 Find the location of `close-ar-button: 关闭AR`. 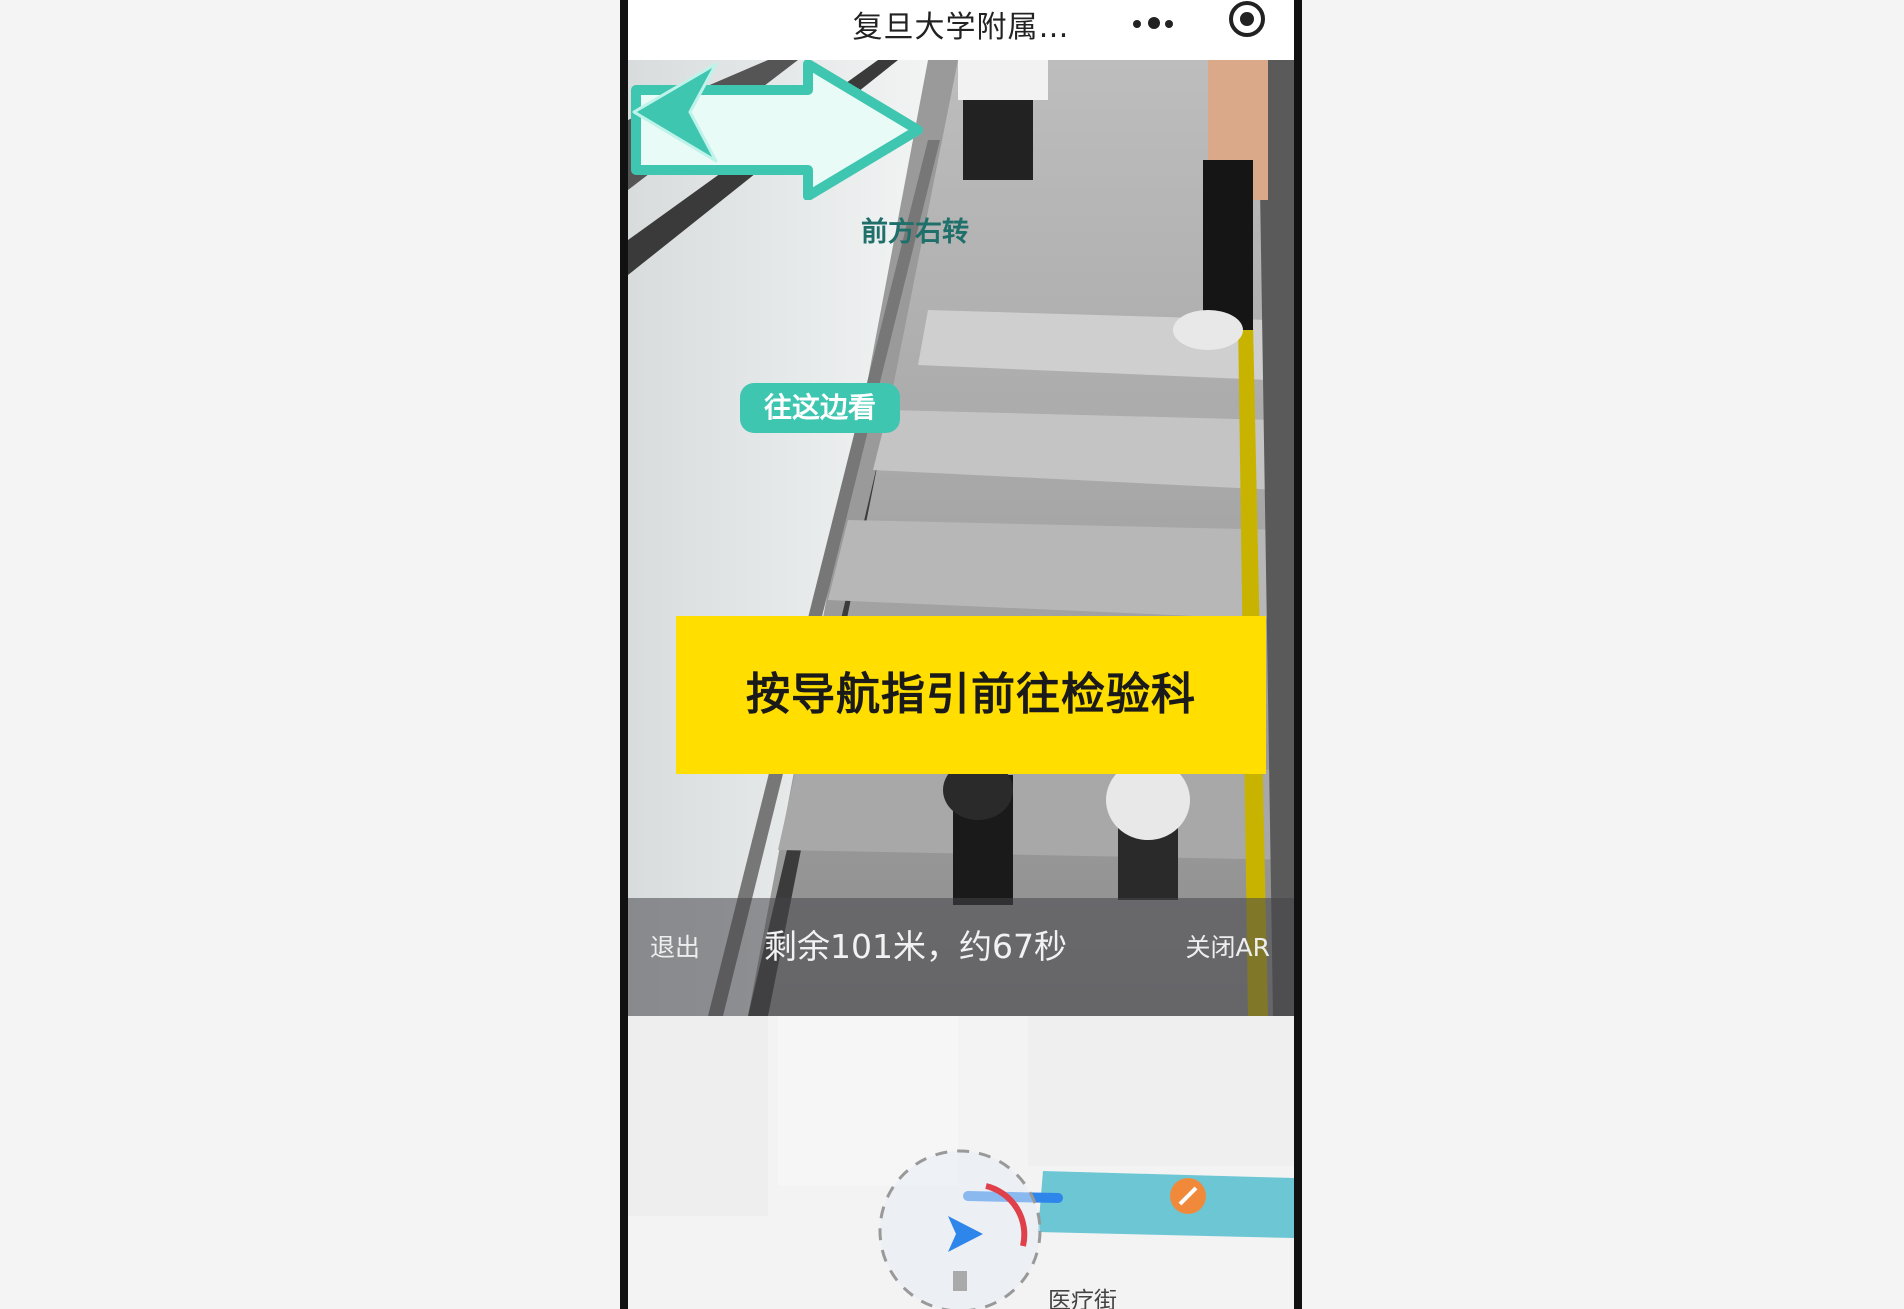

close-ar-button: 关闭AR is located at coordinates (1228, 946).